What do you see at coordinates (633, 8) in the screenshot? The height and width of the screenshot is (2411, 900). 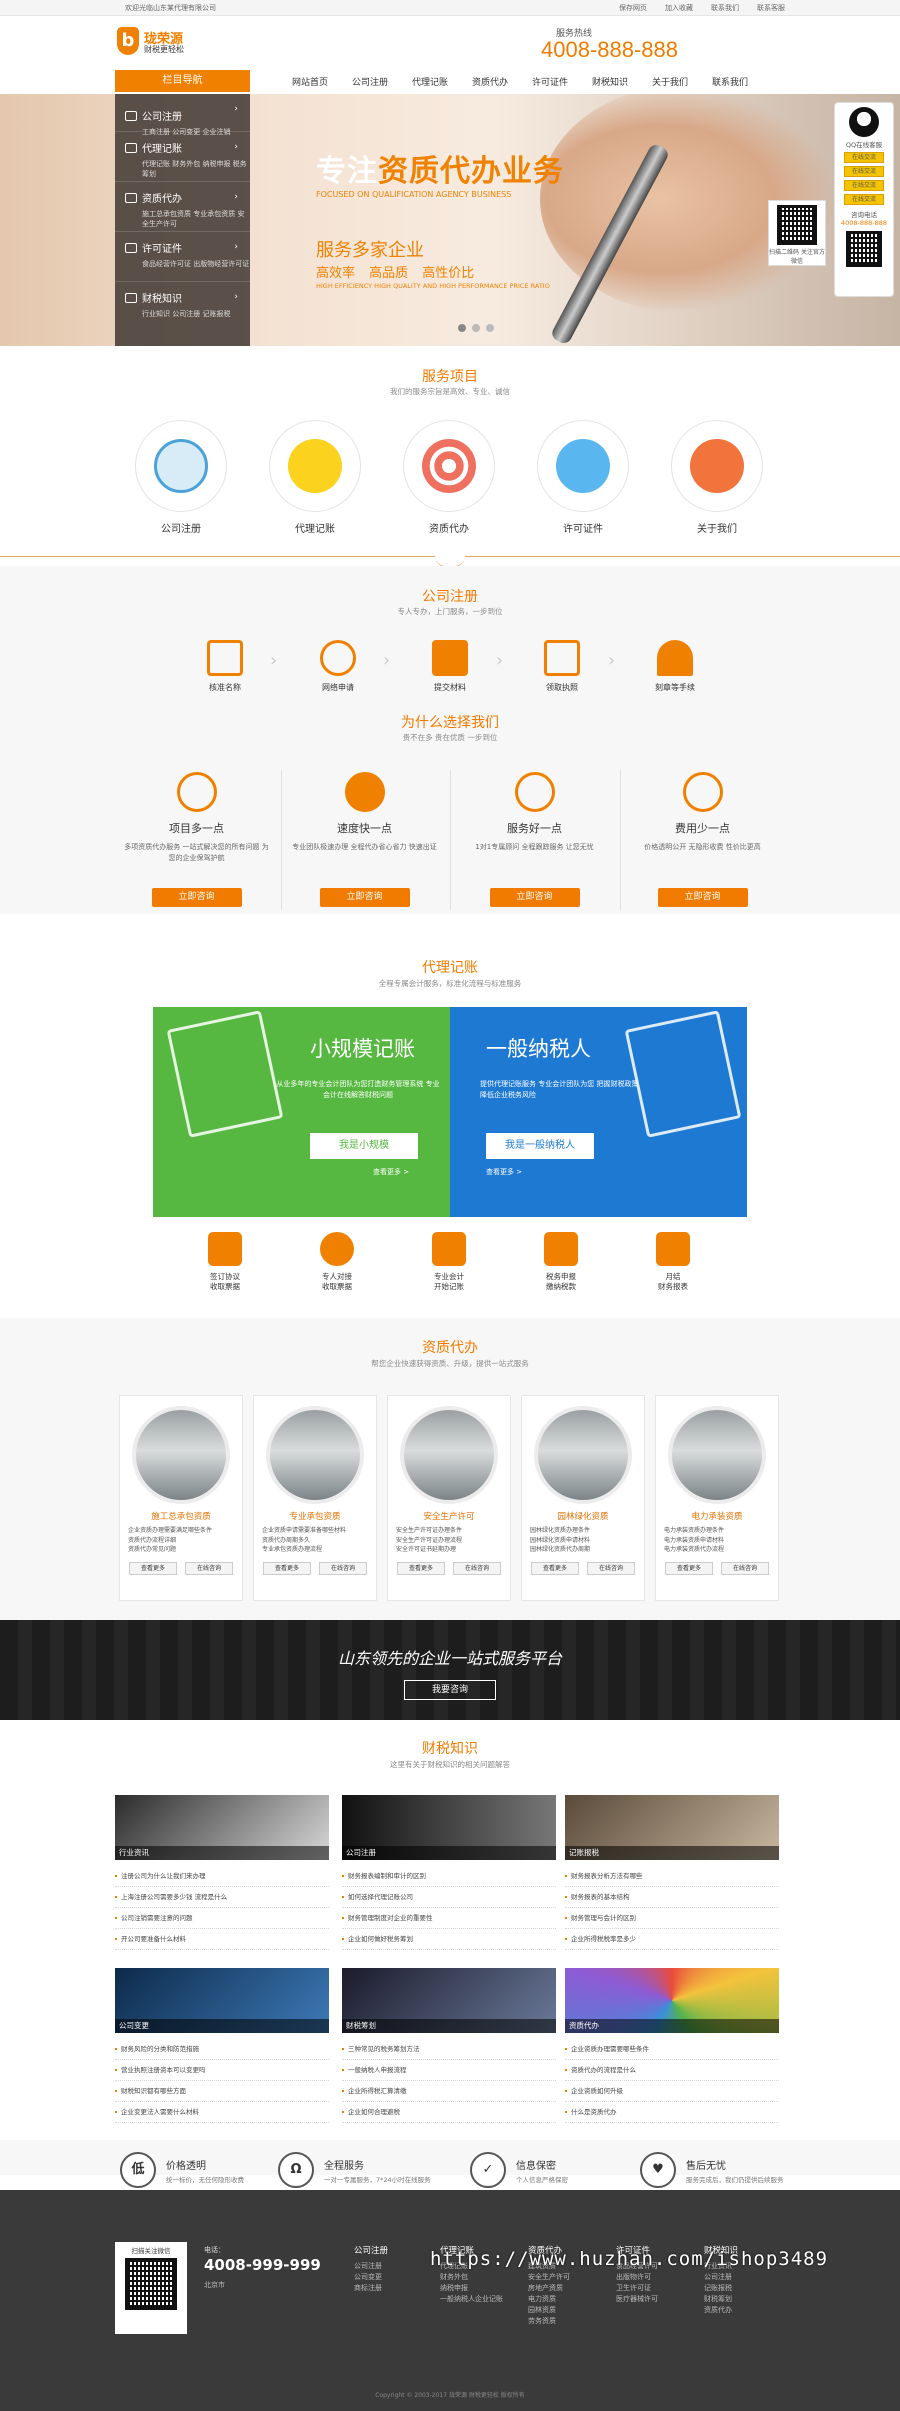 I see `save-page-link: 保存网页` at bounding box center [633, 8].